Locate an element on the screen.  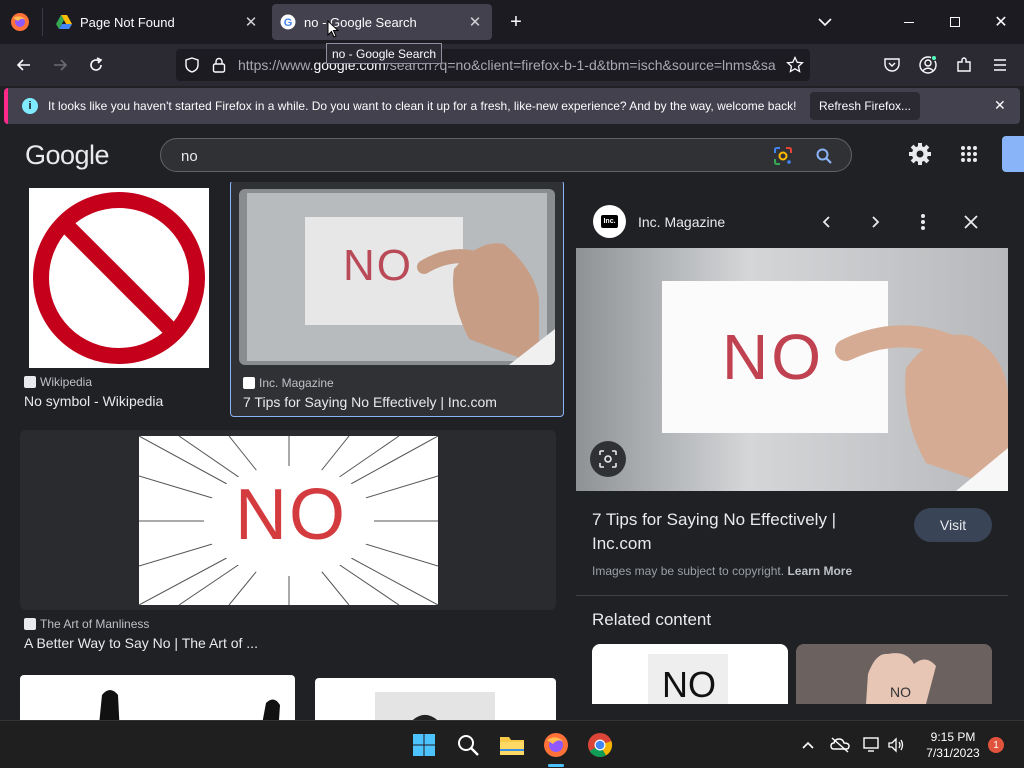
back-icon is located at coordinates (24, 65).